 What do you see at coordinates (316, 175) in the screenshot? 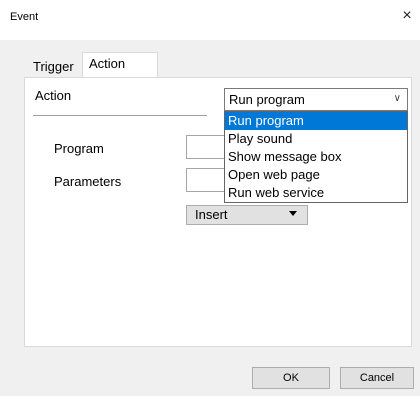
I see `dropdown-option-open-web-page: Open web page` at bounding box center [316, 175].